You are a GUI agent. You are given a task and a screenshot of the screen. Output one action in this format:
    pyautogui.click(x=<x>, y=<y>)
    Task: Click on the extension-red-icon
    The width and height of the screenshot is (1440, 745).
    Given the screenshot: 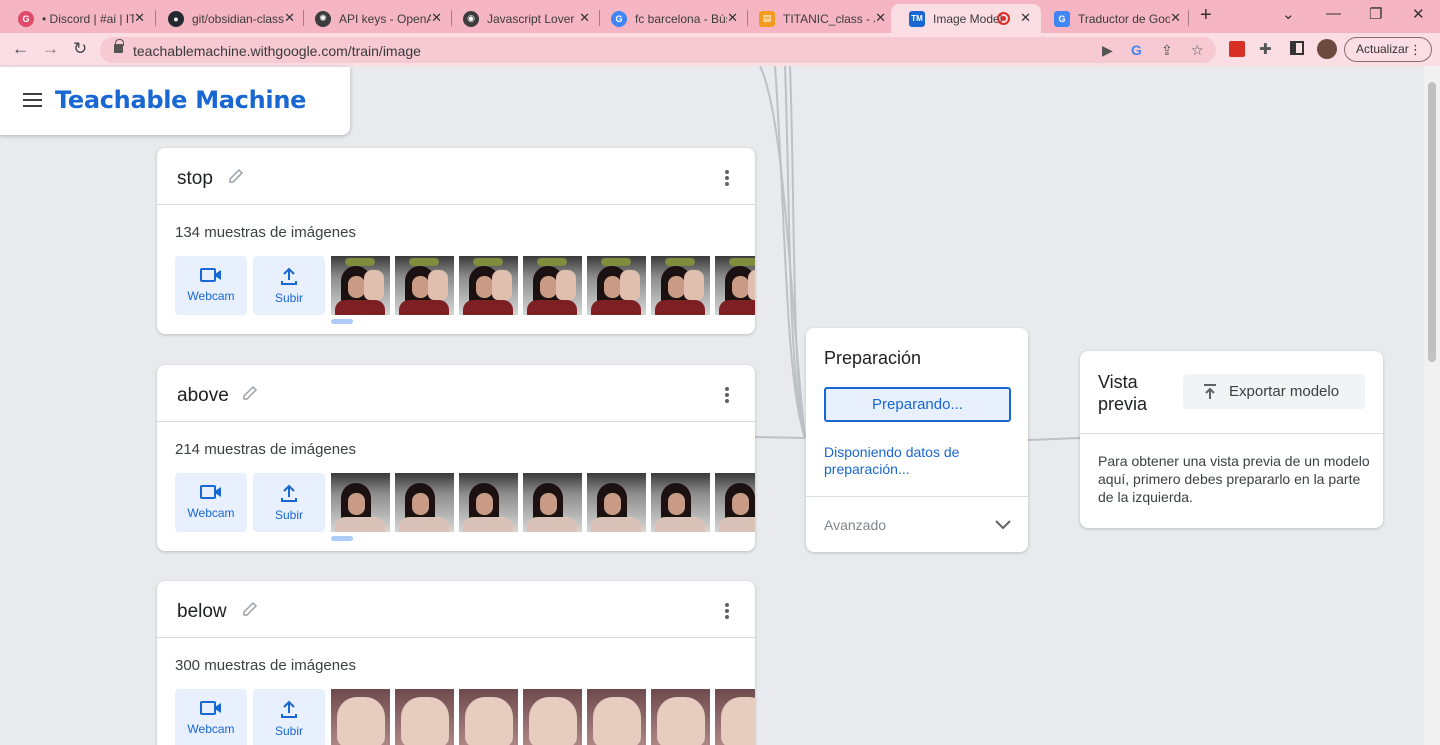 What is the action you would take?
    pyautogui.click(x=1237, y=49)
    